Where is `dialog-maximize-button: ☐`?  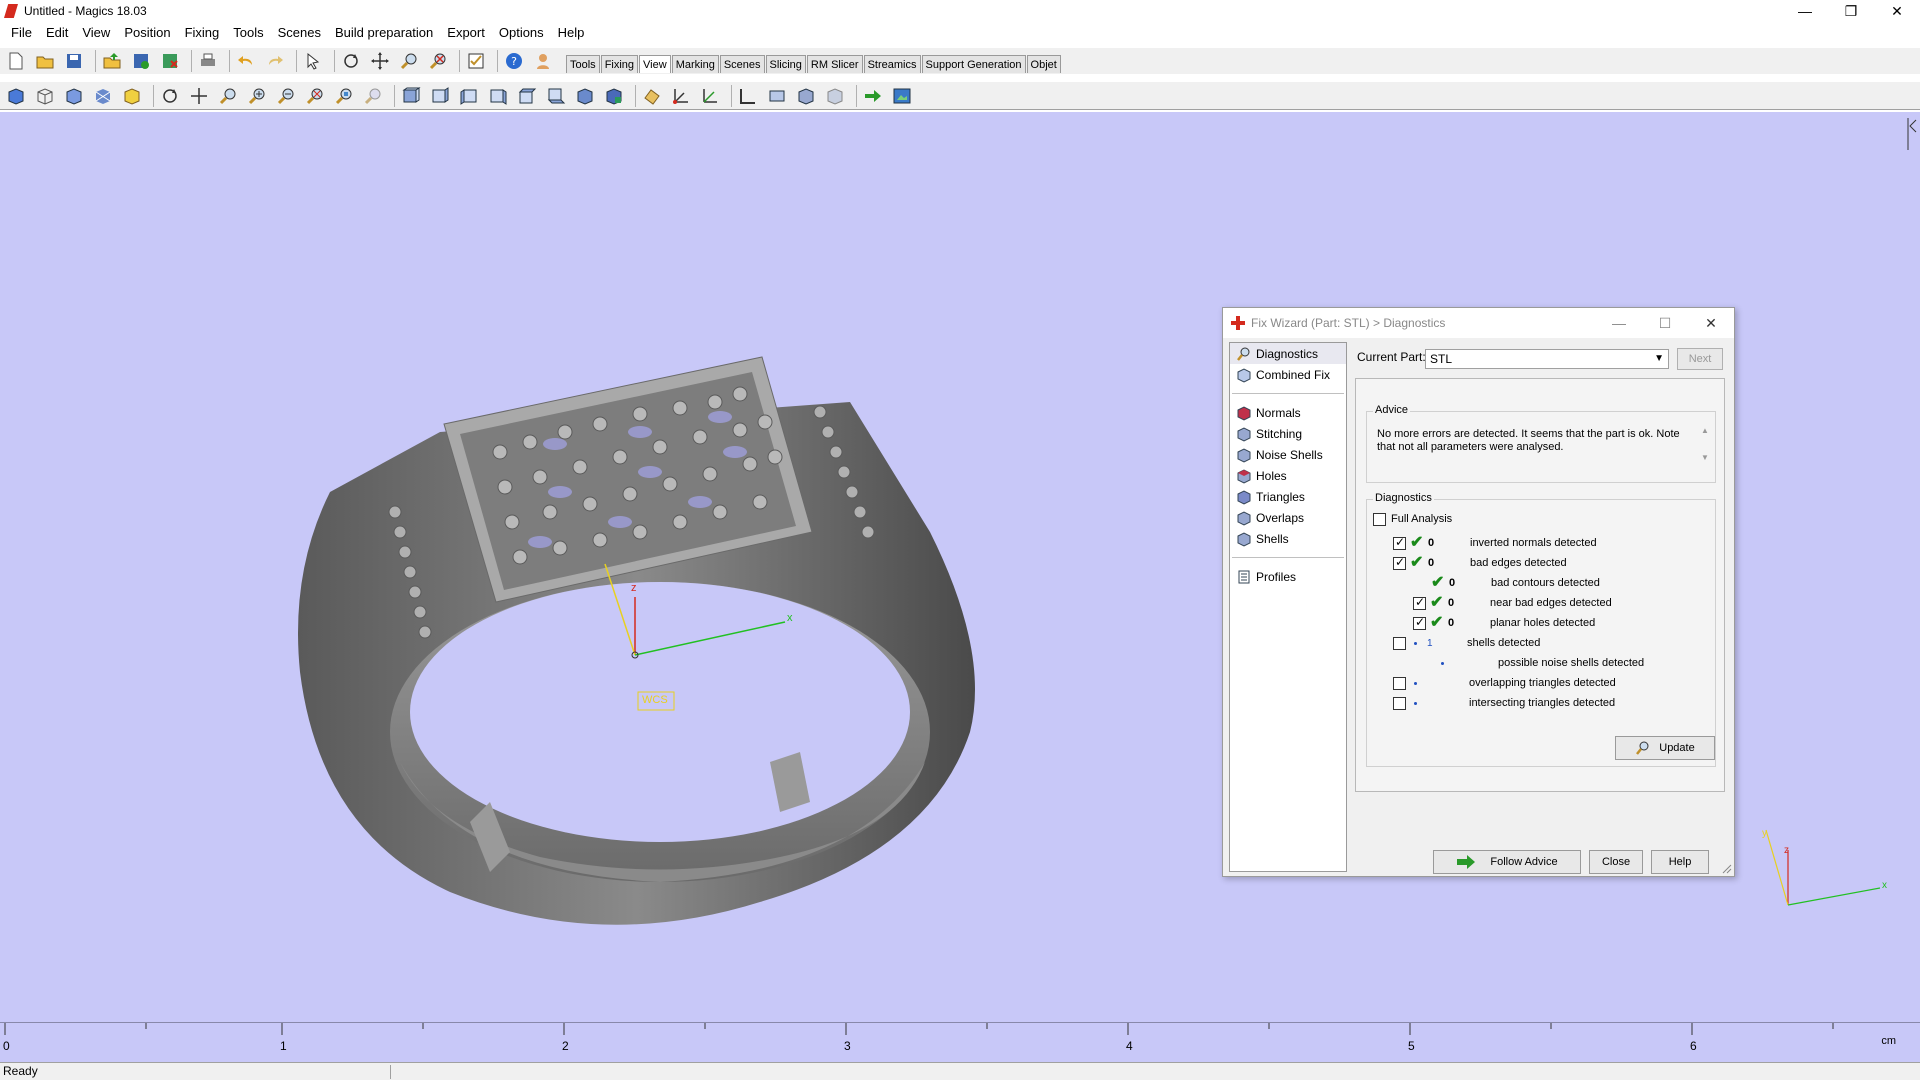
dialog-maximize-button: ☐ is located at coordinates (1665, 323).